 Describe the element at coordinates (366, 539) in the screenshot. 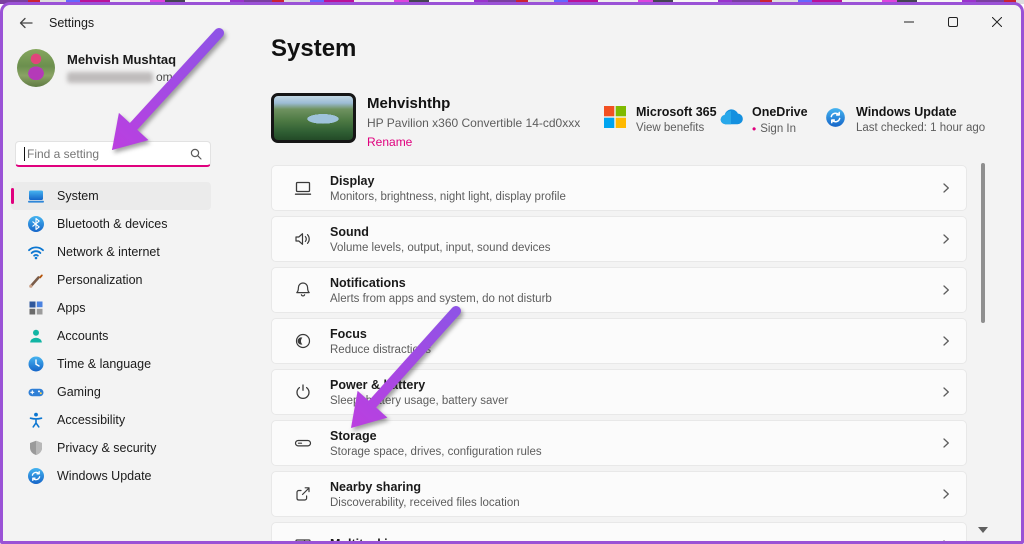

I see `row-title: Multitasking` at that location.